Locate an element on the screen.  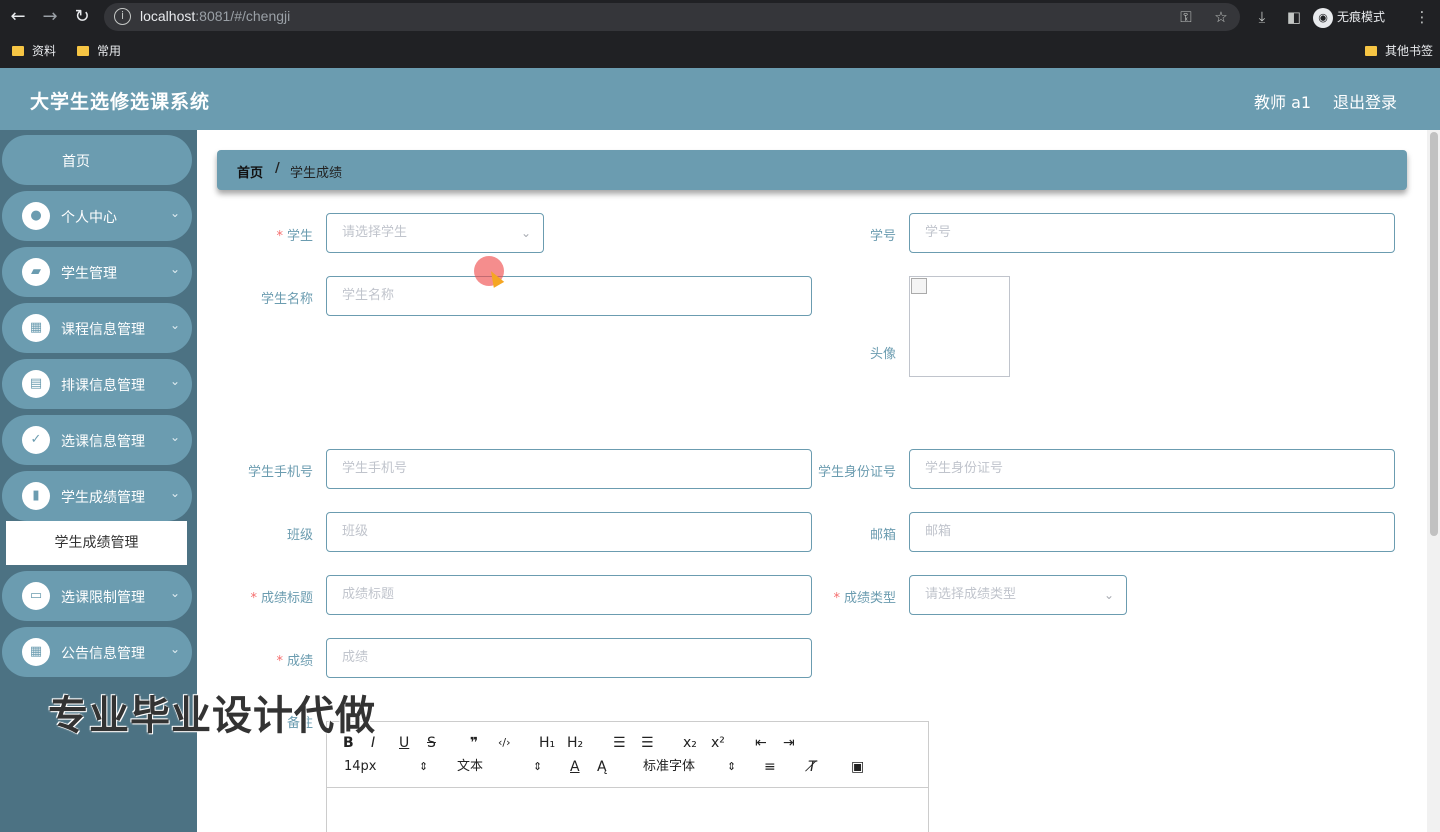
ordered-list-icon: ☰ is located at coordinates (619, 743).